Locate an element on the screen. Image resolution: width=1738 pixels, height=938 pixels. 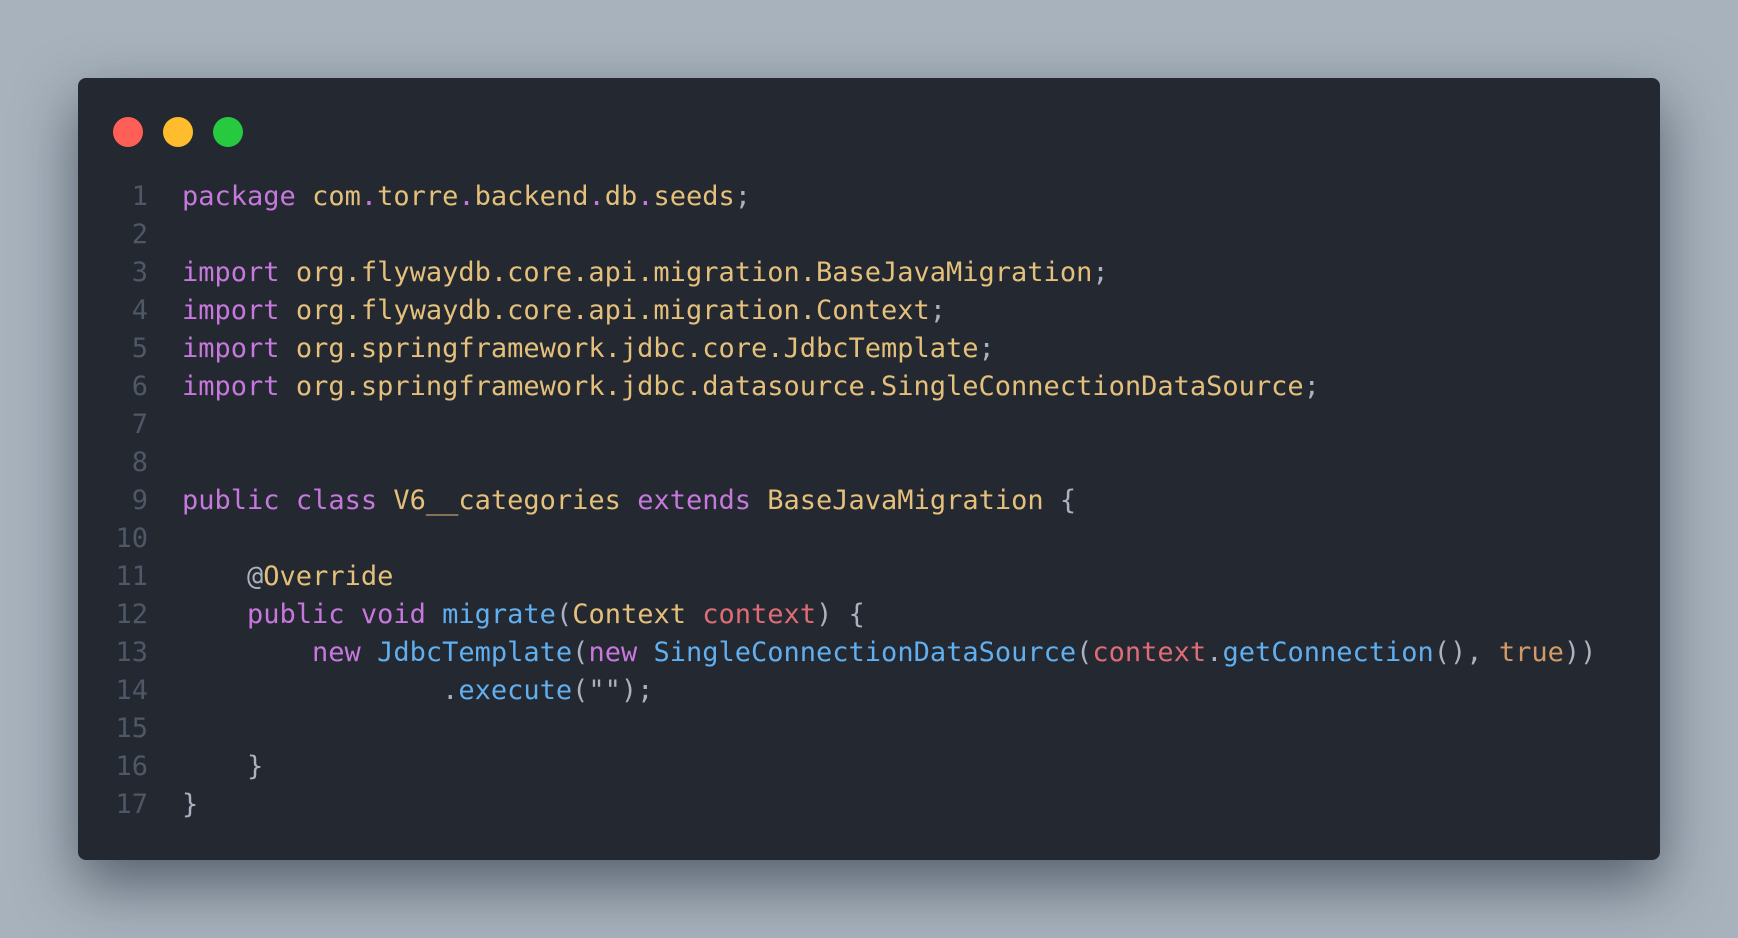
line-number: 7 is located at coordinates (139, 424).